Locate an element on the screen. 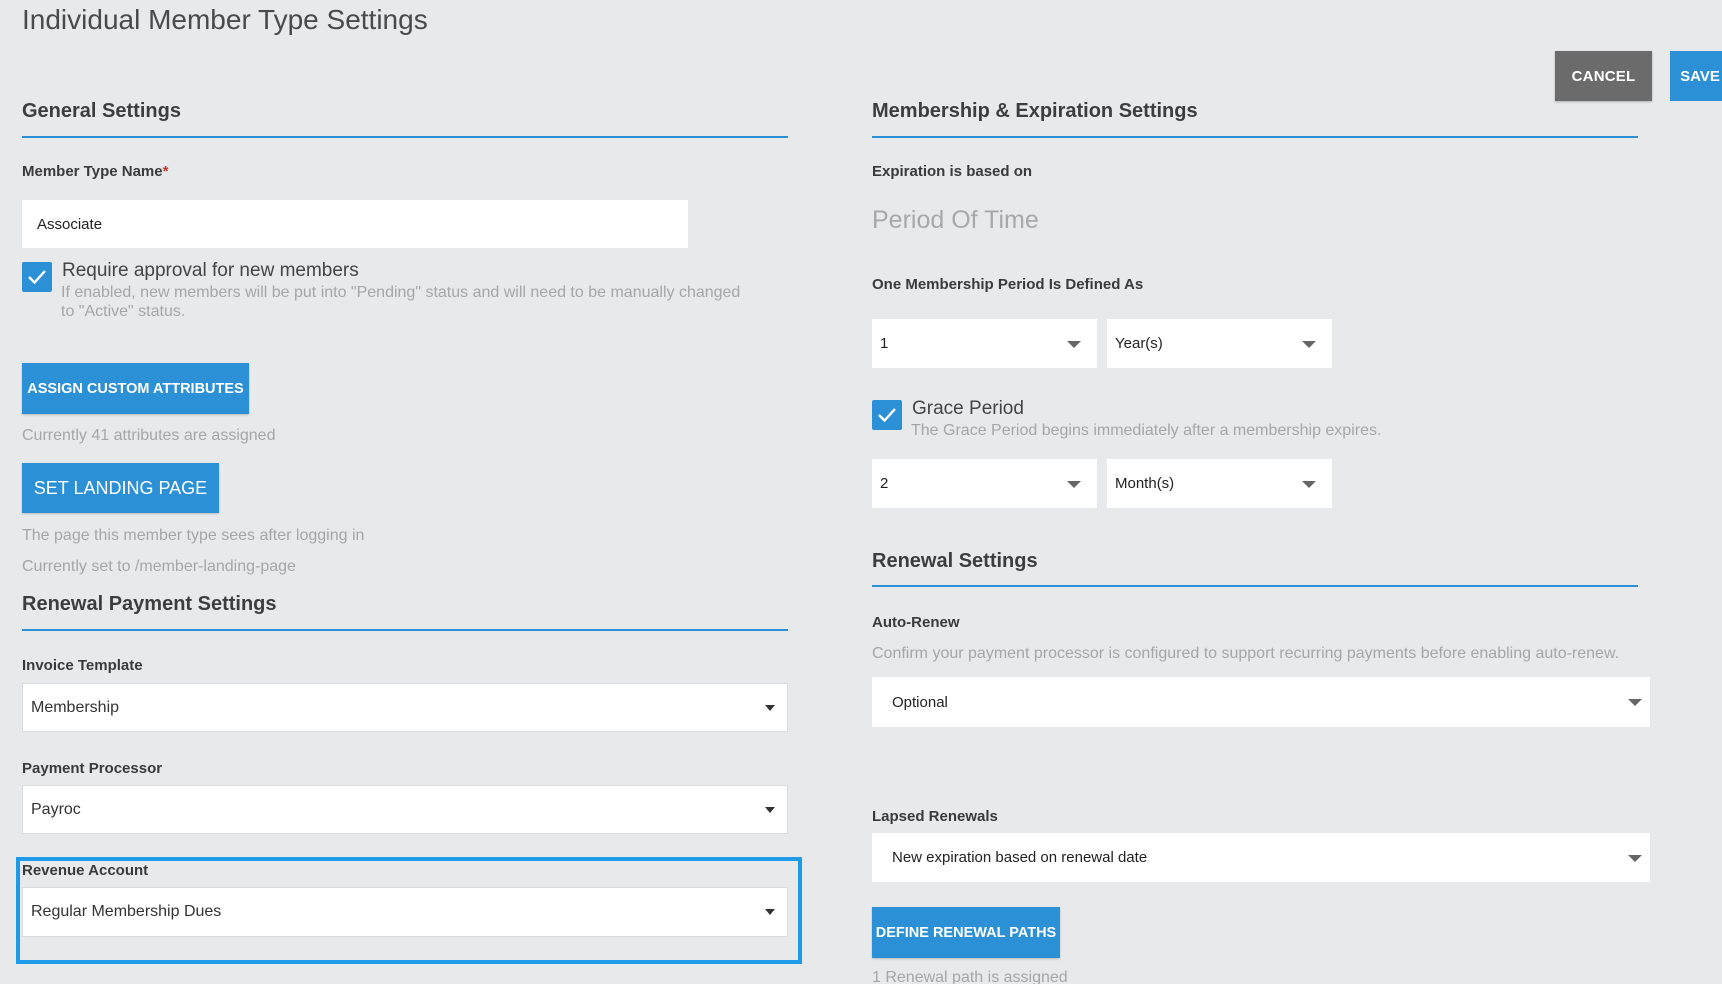  lapsed-renewals-label: Lapsed Renewals is located at coordinates (935, 816).